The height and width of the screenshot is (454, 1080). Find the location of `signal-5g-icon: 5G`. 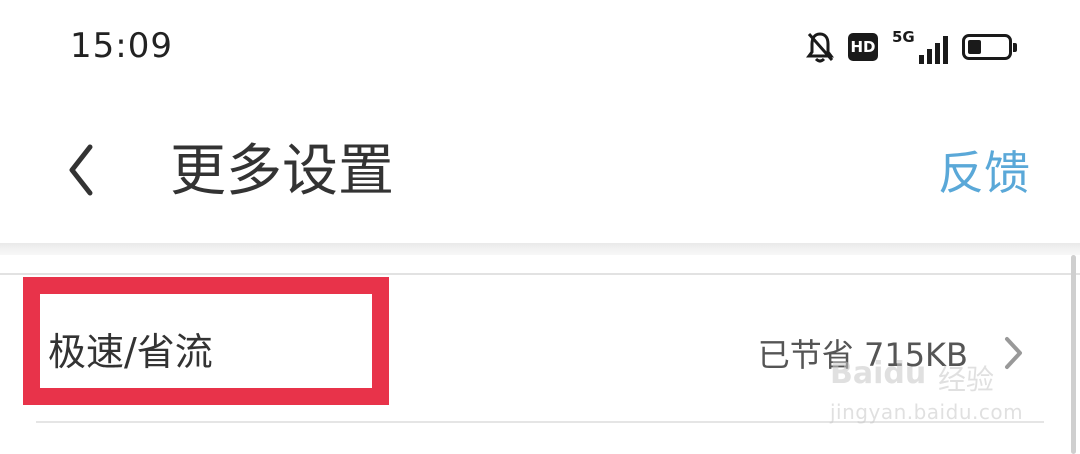

signal-5g-icon: 5G is located at coordinates (920, 46).